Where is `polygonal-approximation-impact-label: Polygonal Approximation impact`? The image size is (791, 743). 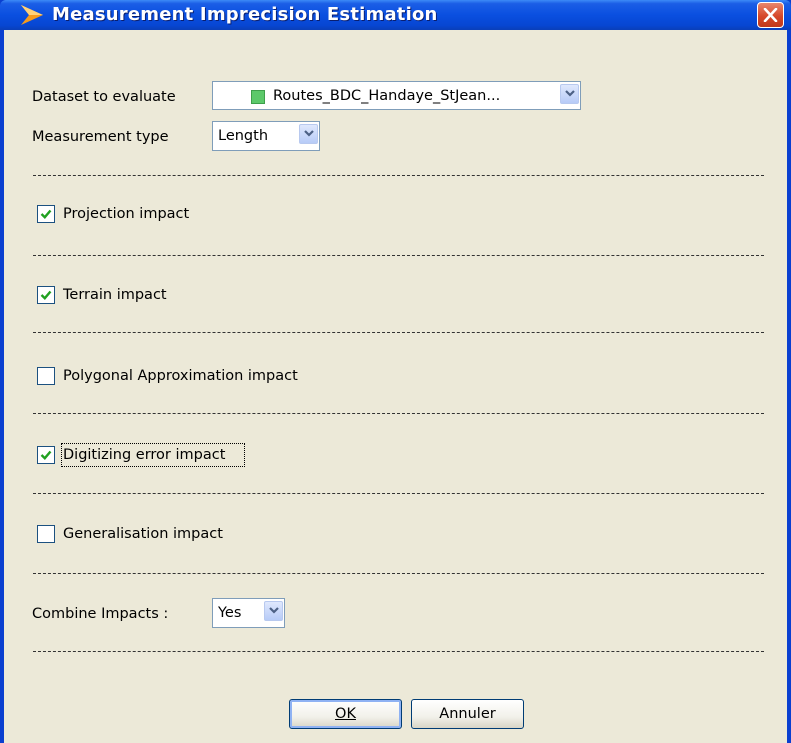 polygonal-approximation-impact-label: Polygonal Approximation impact is located at coordinates (180, 376).